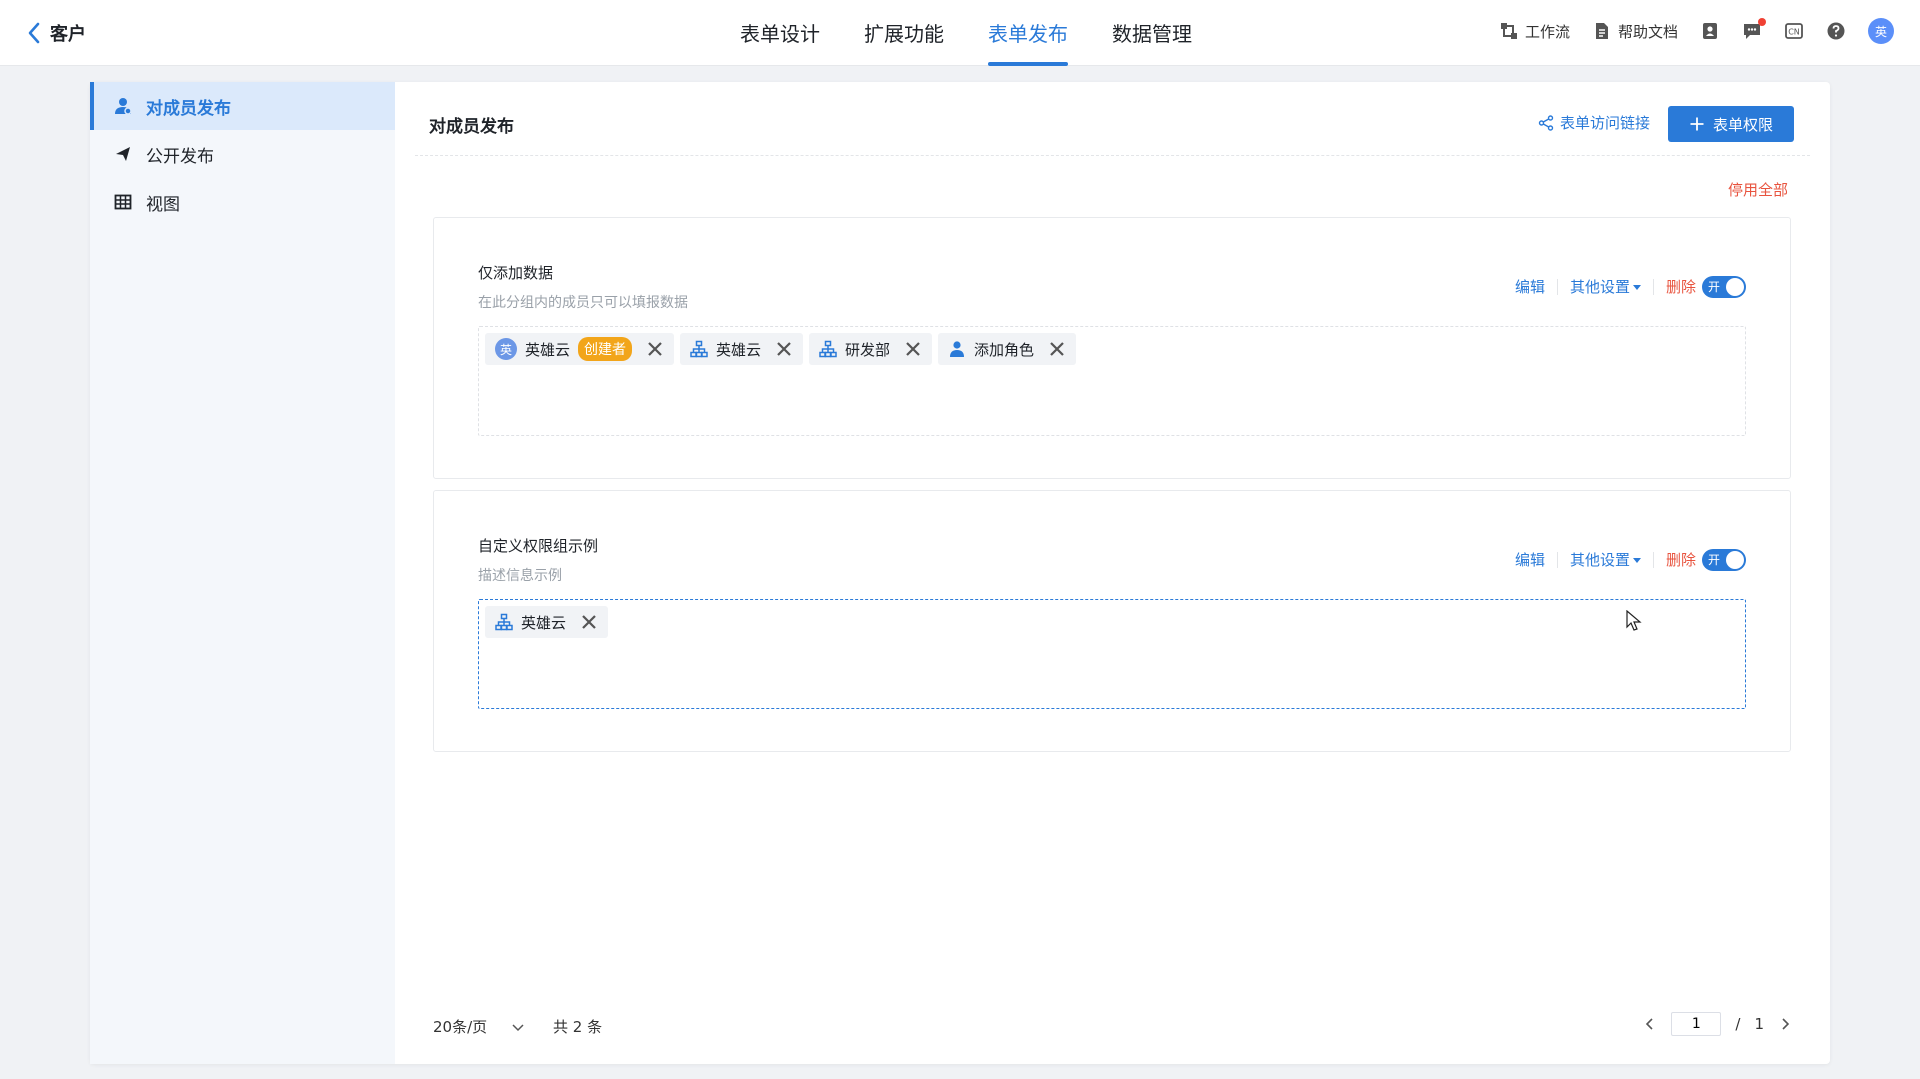 This screenshot has width=1920, height=1079. What do you see at coordinates (520, 576) in the screenshot?
I see `group-description: 描述信息示例` at bounding box center [520, 576].